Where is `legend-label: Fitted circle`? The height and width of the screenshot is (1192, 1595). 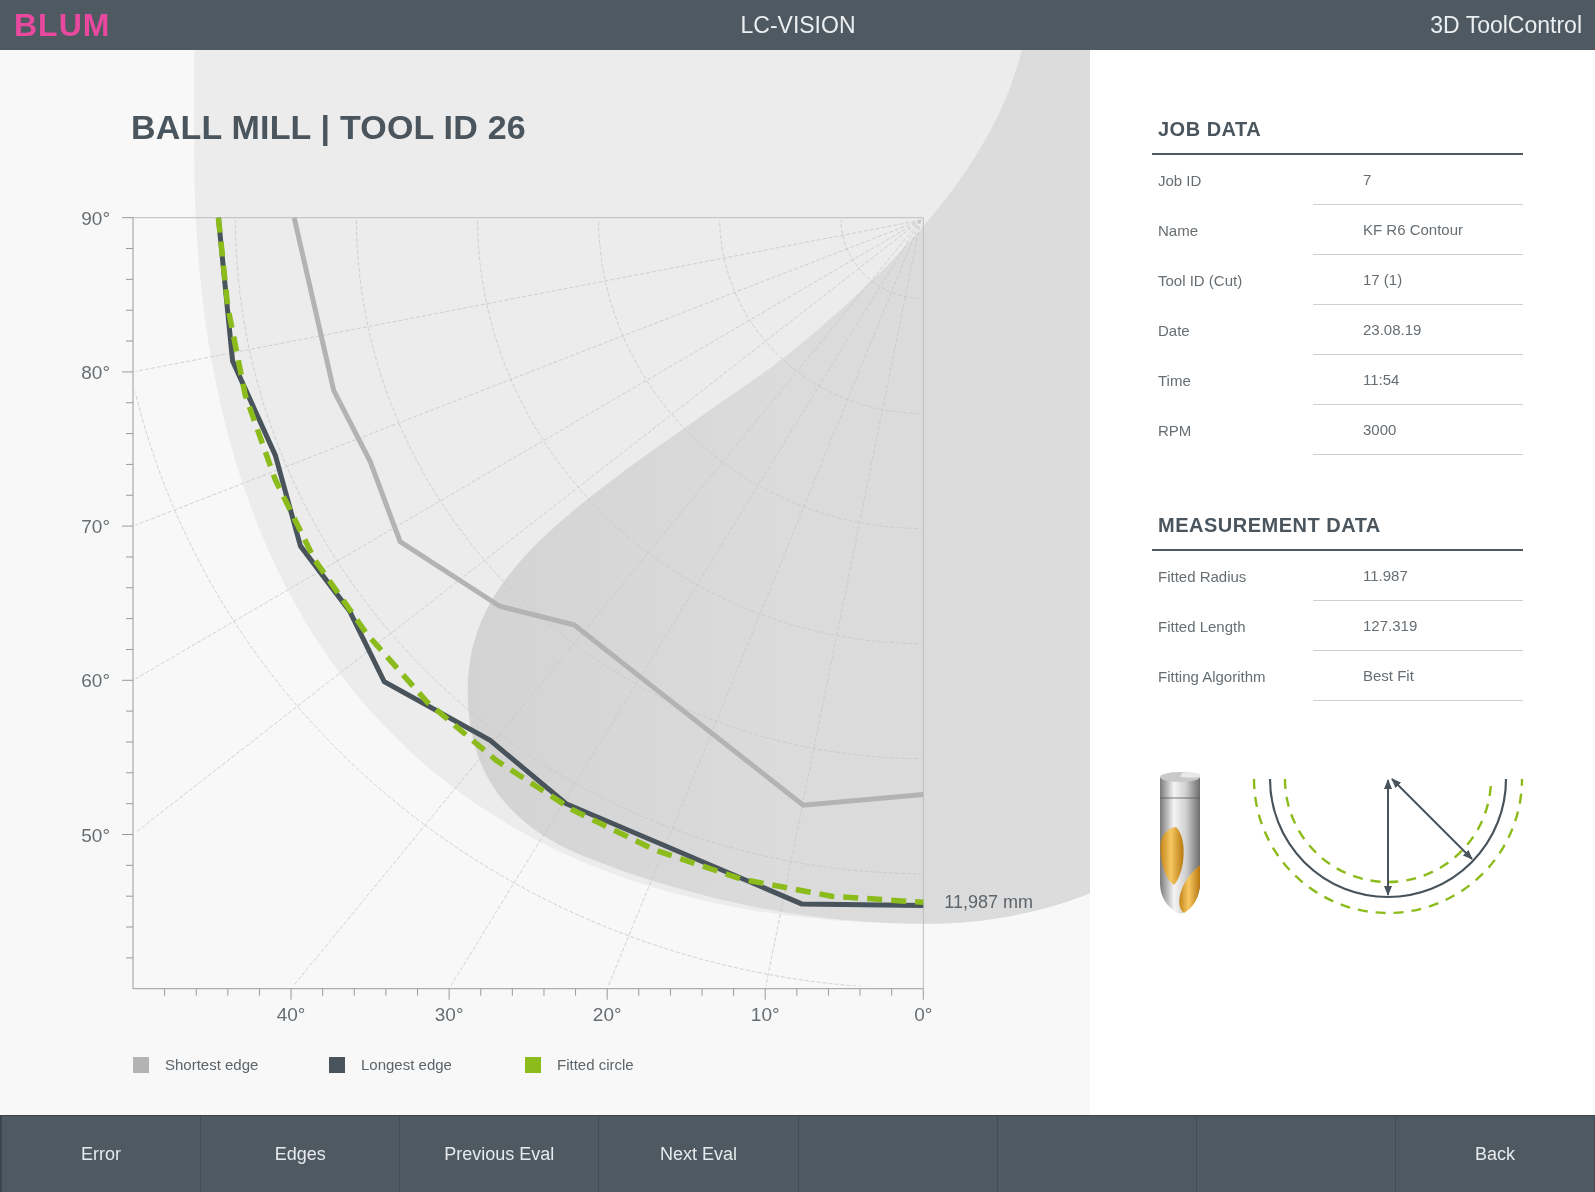 legend-label: Fitted circle is located at coordinates (595, 1065).